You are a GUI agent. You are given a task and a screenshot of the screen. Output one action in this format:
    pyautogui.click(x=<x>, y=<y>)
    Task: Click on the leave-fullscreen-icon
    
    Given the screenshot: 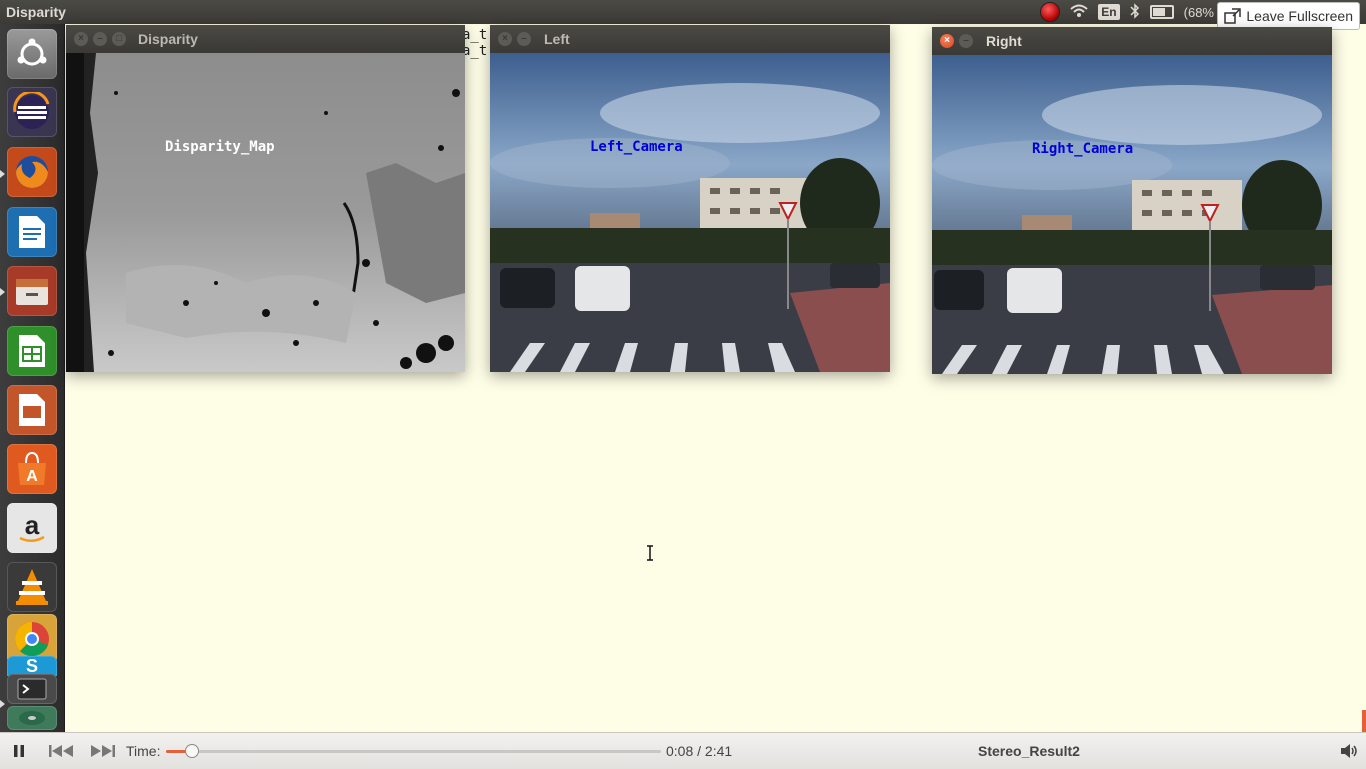 What is the action you would take?
    pyautogui.click(x=1233, y=16)
    